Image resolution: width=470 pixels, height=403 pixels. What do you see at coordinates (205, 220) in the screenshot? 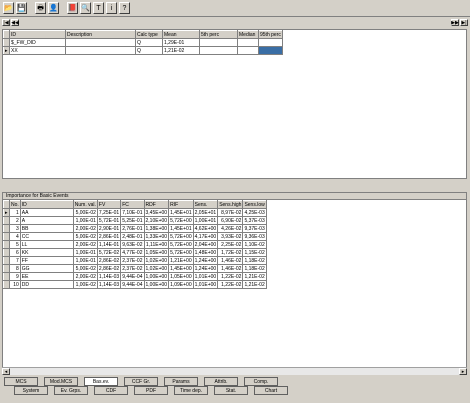
I see `cell-sens: 1,00E+01` at bounding box center [205, 220].